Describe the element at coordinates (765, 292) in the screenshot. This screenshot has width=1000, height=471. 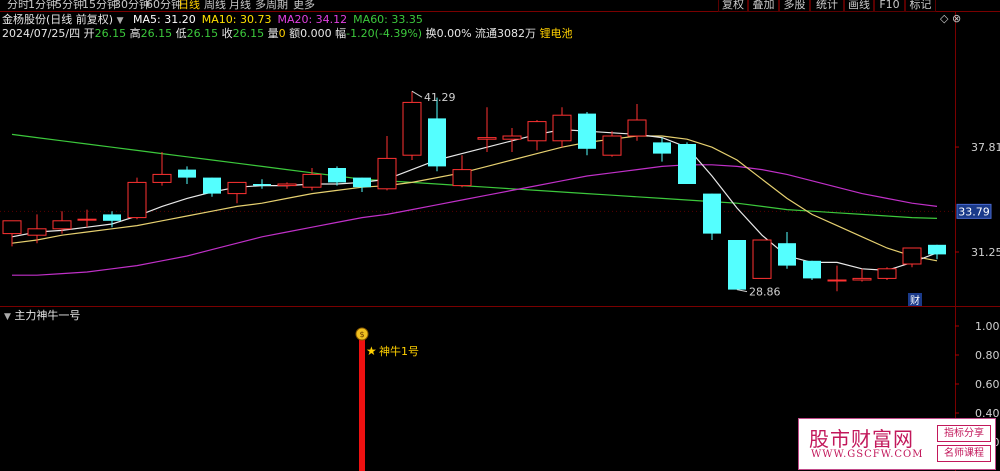
I see `low-price-label: 28.86` at that location.